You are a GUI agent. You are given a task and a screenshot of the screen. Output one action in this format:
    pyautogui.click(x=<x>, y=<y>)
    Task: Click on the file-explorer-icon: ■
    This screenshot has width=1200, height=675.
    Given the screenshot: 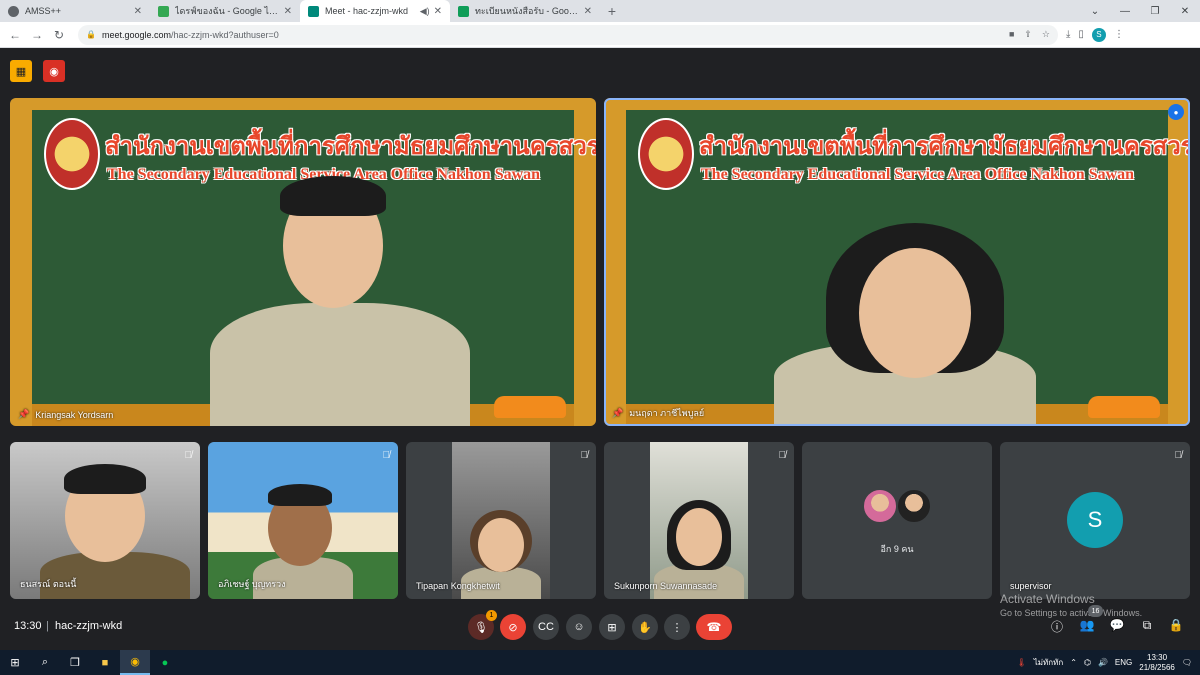 What is the action you would take?
    pyautogui.click(x=105, y=662)
    